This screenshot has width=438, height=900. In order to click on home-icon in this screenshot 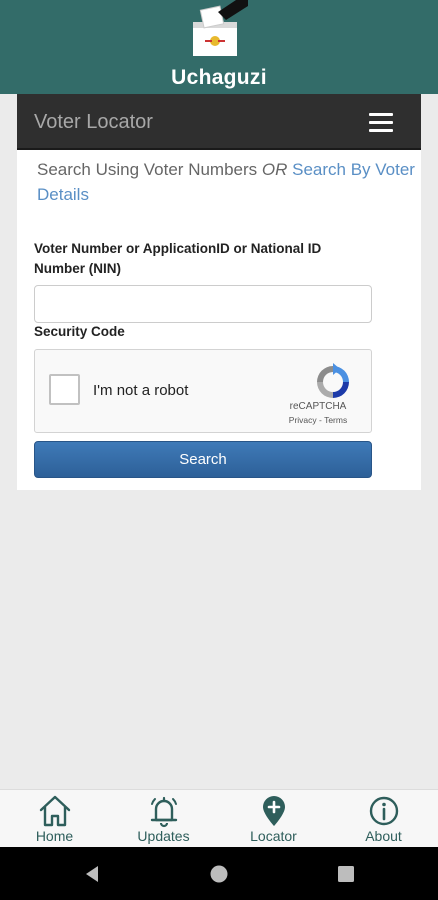, I will do `click(55, 811)`.